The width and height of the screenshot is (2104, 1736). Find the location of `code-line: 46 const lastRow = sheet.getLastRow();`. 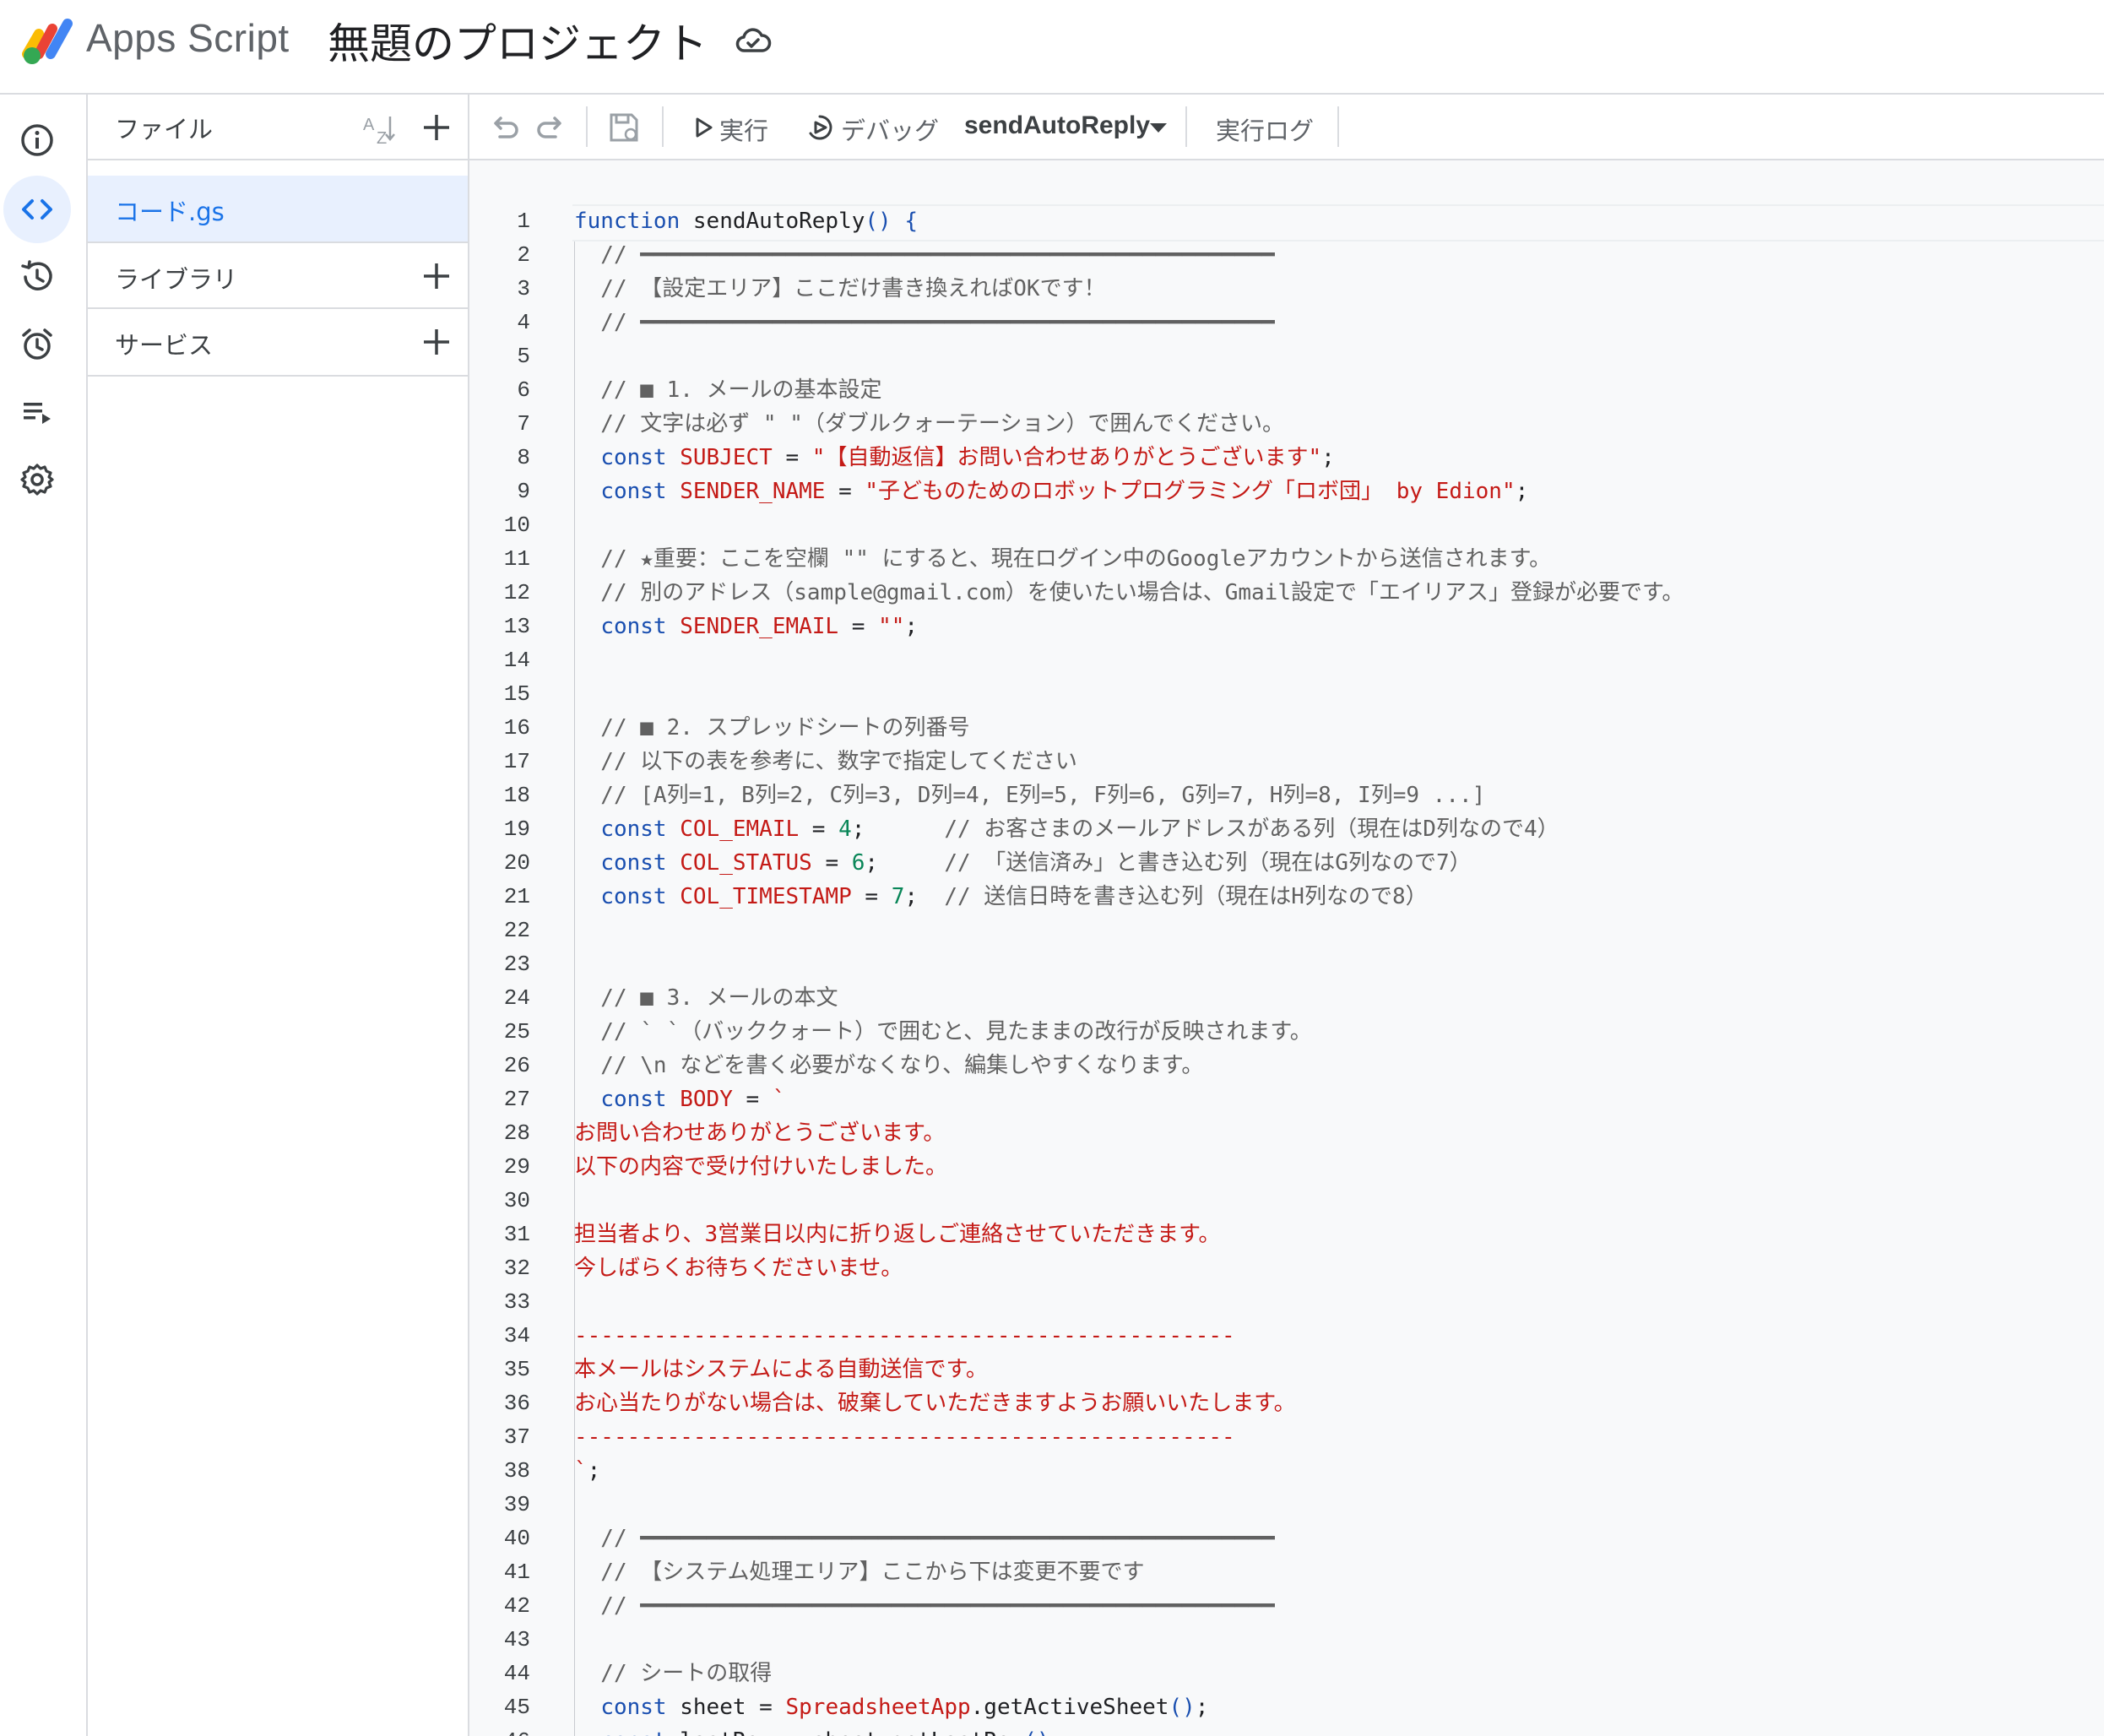

code-line: 46 const lastRow = sheet.getLastRow(); is located at coordinates (1287, 1730).